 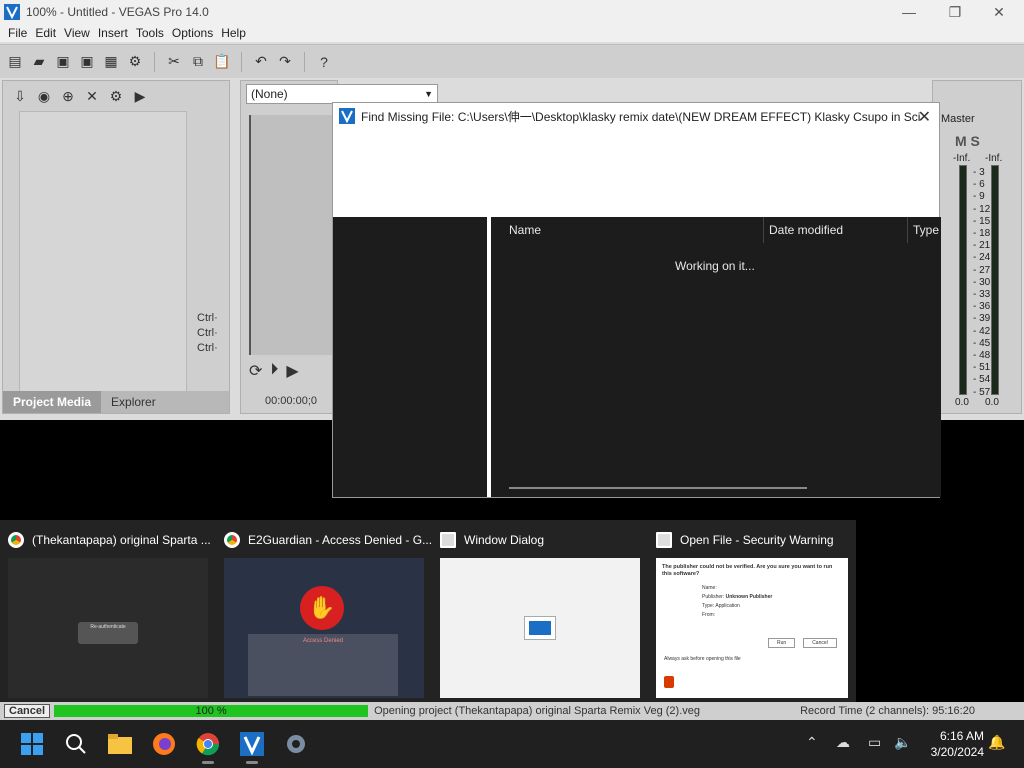 What do you see at coordinates (708, 606) in the screenshot?
I see `type-label: Type:` at bounding box center [708, 606].